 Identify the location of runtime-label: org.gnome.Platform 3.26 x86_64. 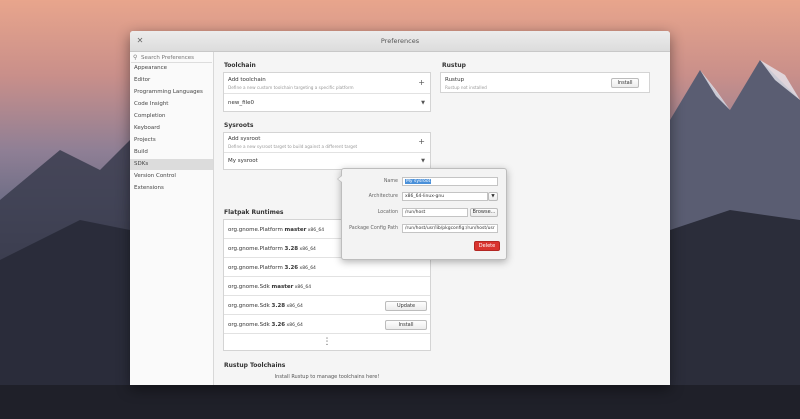
(272, 268).